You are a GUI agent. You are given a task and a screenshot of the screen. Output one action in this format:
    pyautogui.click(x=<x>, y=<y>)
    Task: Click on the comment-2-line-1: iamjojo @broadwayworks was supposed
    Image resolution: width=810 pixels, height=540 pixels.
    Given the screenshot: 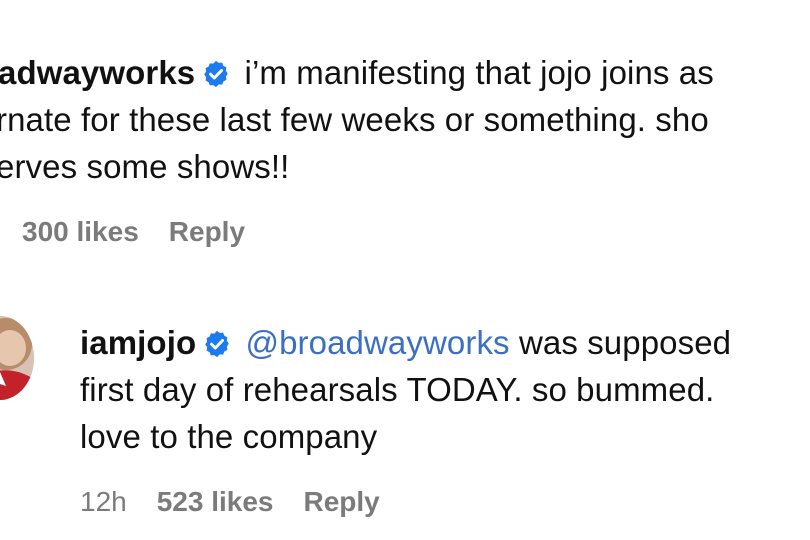 What is the action you would take?
    pyautogui.click(x=405, y=343)
    